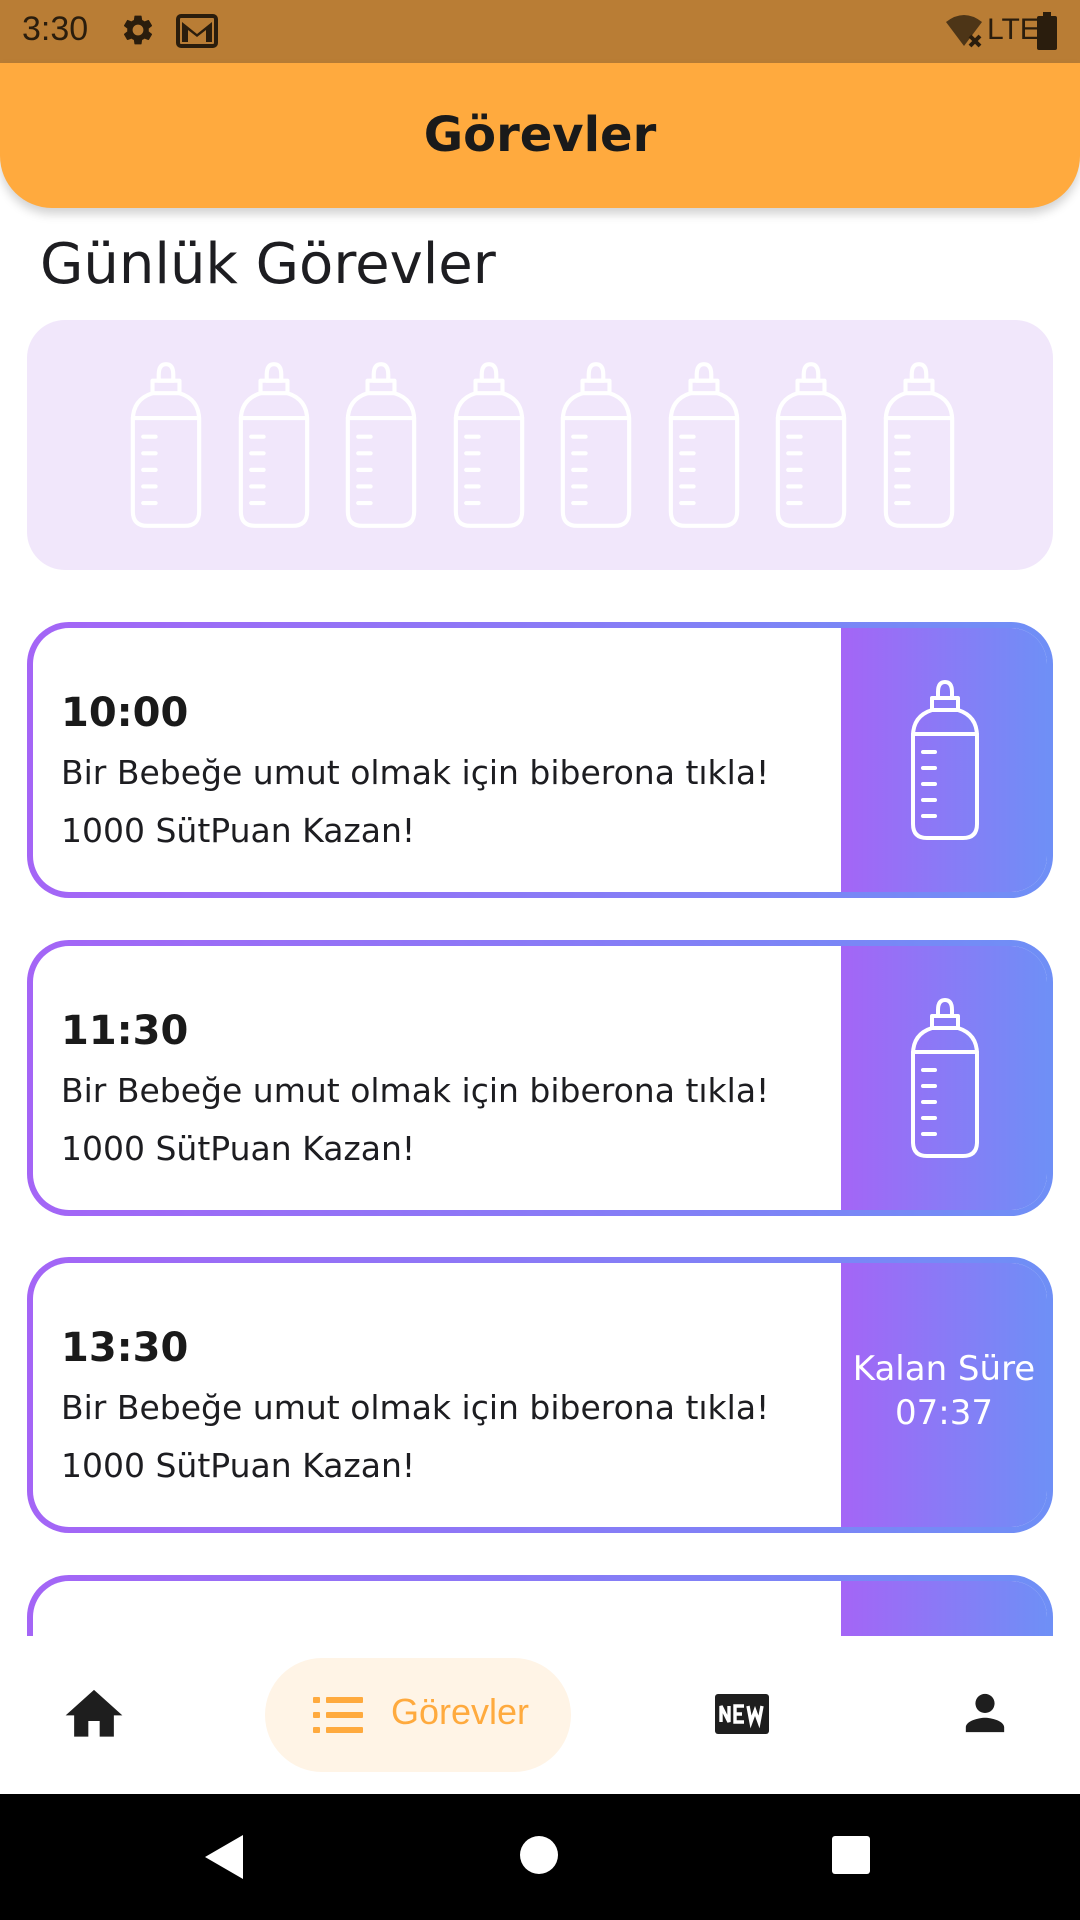 This screenshot has height=1920, width=1080. I want to click on list-icon, so click(338, 1715).